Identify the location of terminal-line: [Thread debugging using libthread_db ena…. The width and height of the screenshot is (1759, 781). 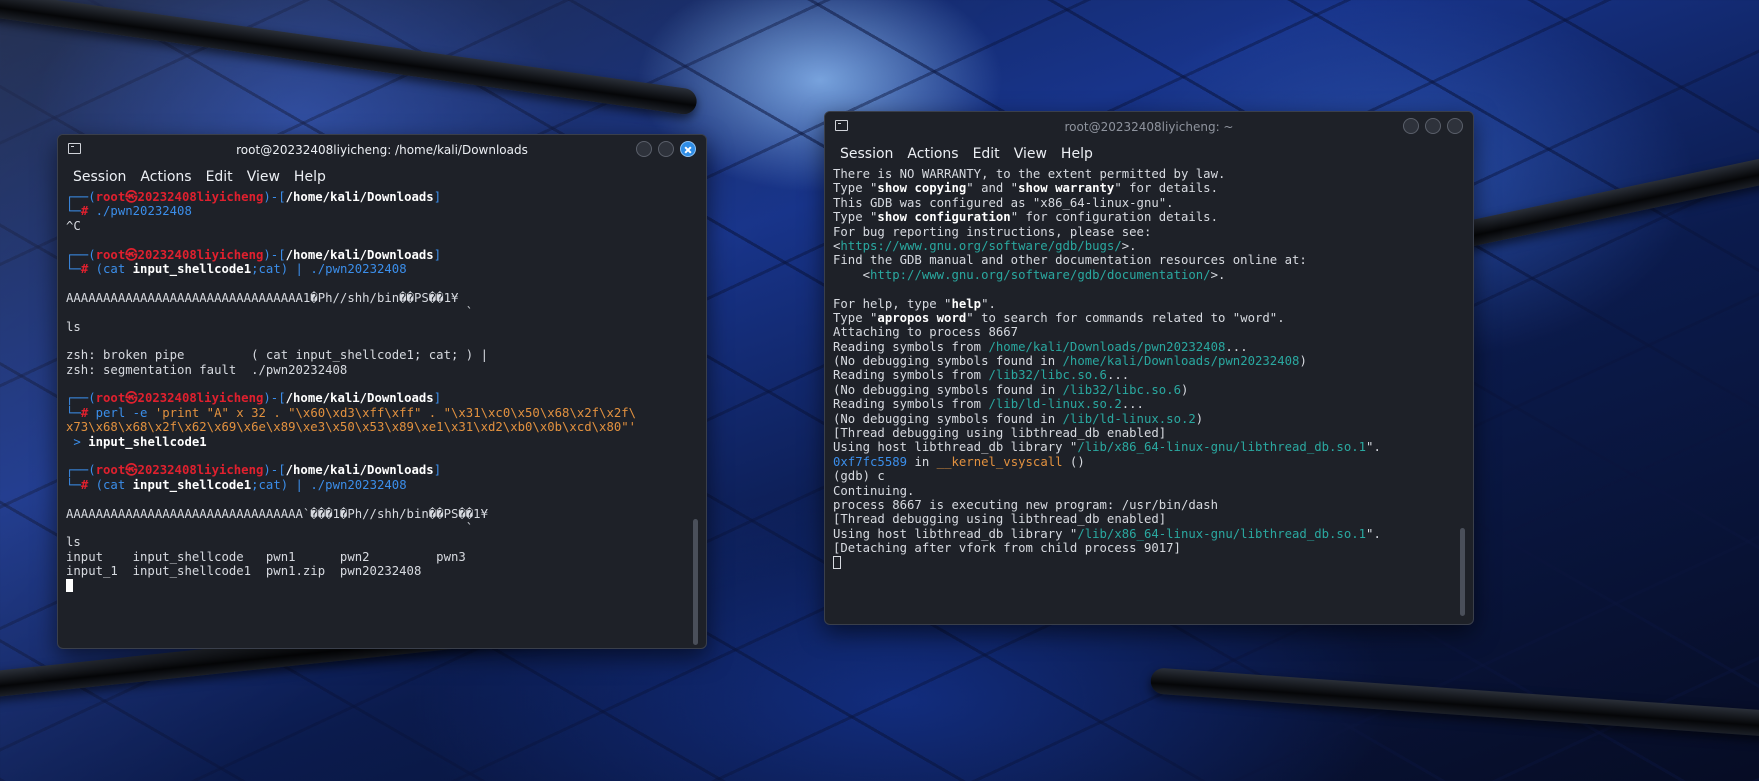
(1149, 519).